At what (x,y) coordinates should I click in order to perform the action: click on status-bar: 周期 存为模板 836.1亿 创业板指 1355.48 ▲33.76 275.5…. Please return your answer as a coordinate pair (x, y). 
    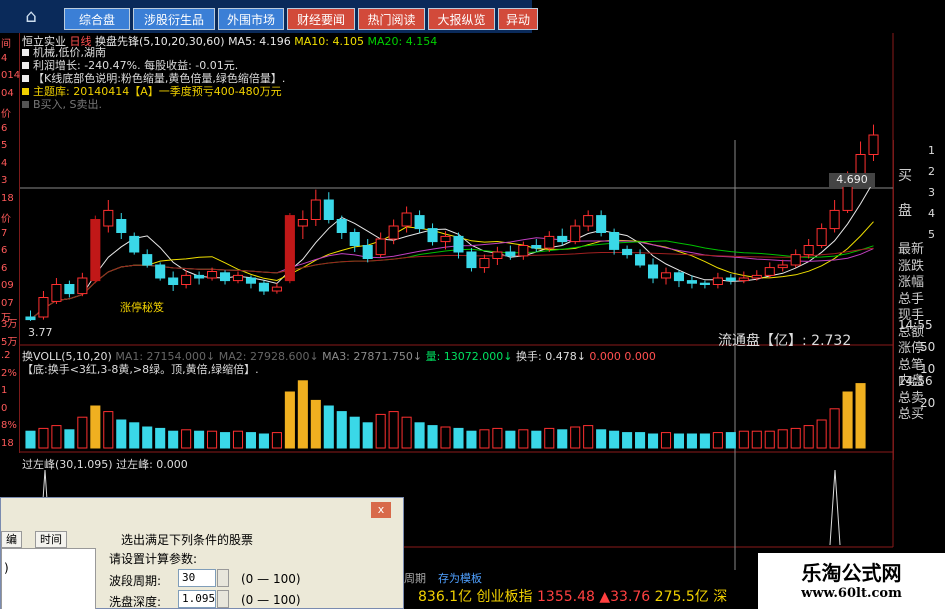
    Looking at the image, I should click on (579, 589).